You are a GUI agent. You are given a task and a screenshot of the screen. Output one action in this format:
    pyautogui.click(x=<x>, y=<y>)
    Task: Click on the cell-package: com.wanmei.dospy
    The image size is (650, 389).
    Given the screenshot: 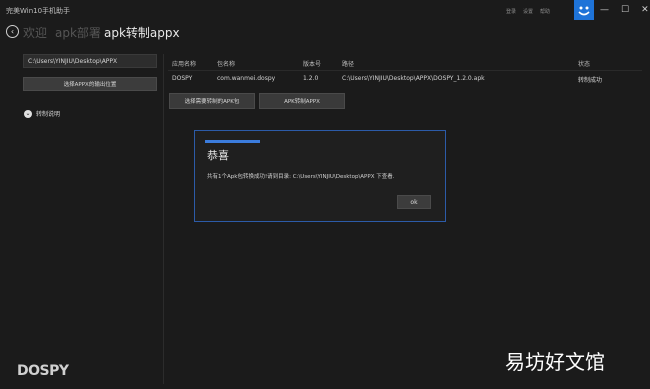 What is the action you would take?
    pyautogui.click(x=246, y=78)
    